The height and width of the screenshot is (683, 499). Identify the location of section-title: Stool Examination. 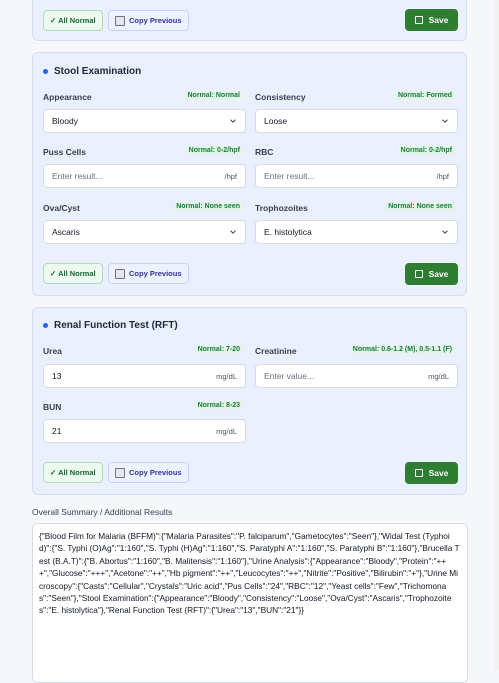
(92, 71).